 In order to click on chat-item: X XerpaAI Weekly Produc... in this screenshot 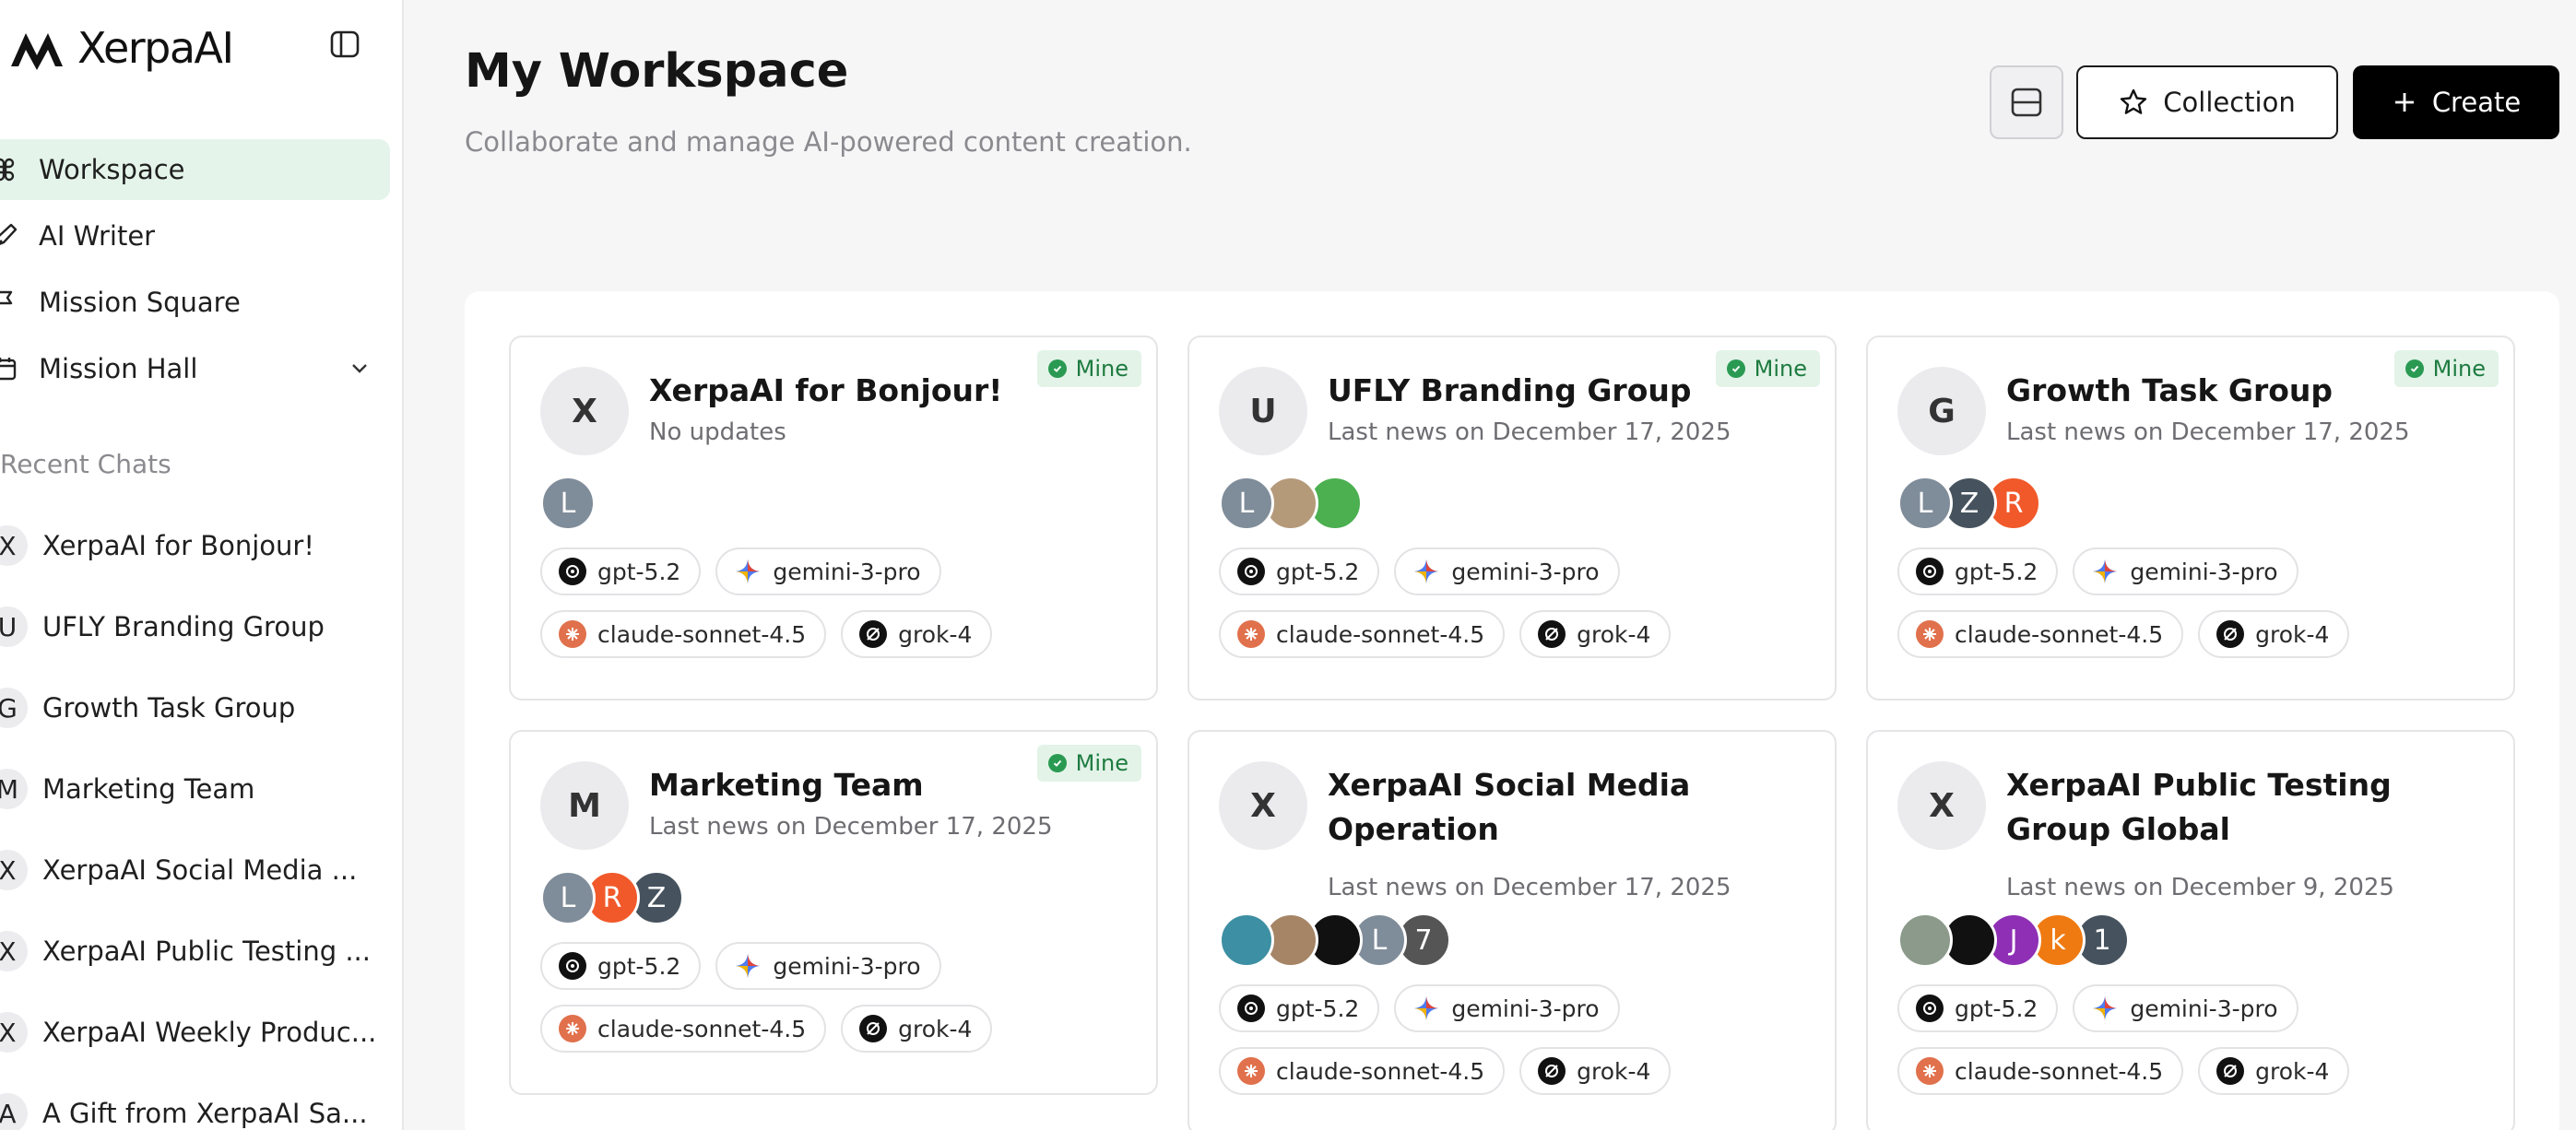, I will do `click(201, 1032)`.